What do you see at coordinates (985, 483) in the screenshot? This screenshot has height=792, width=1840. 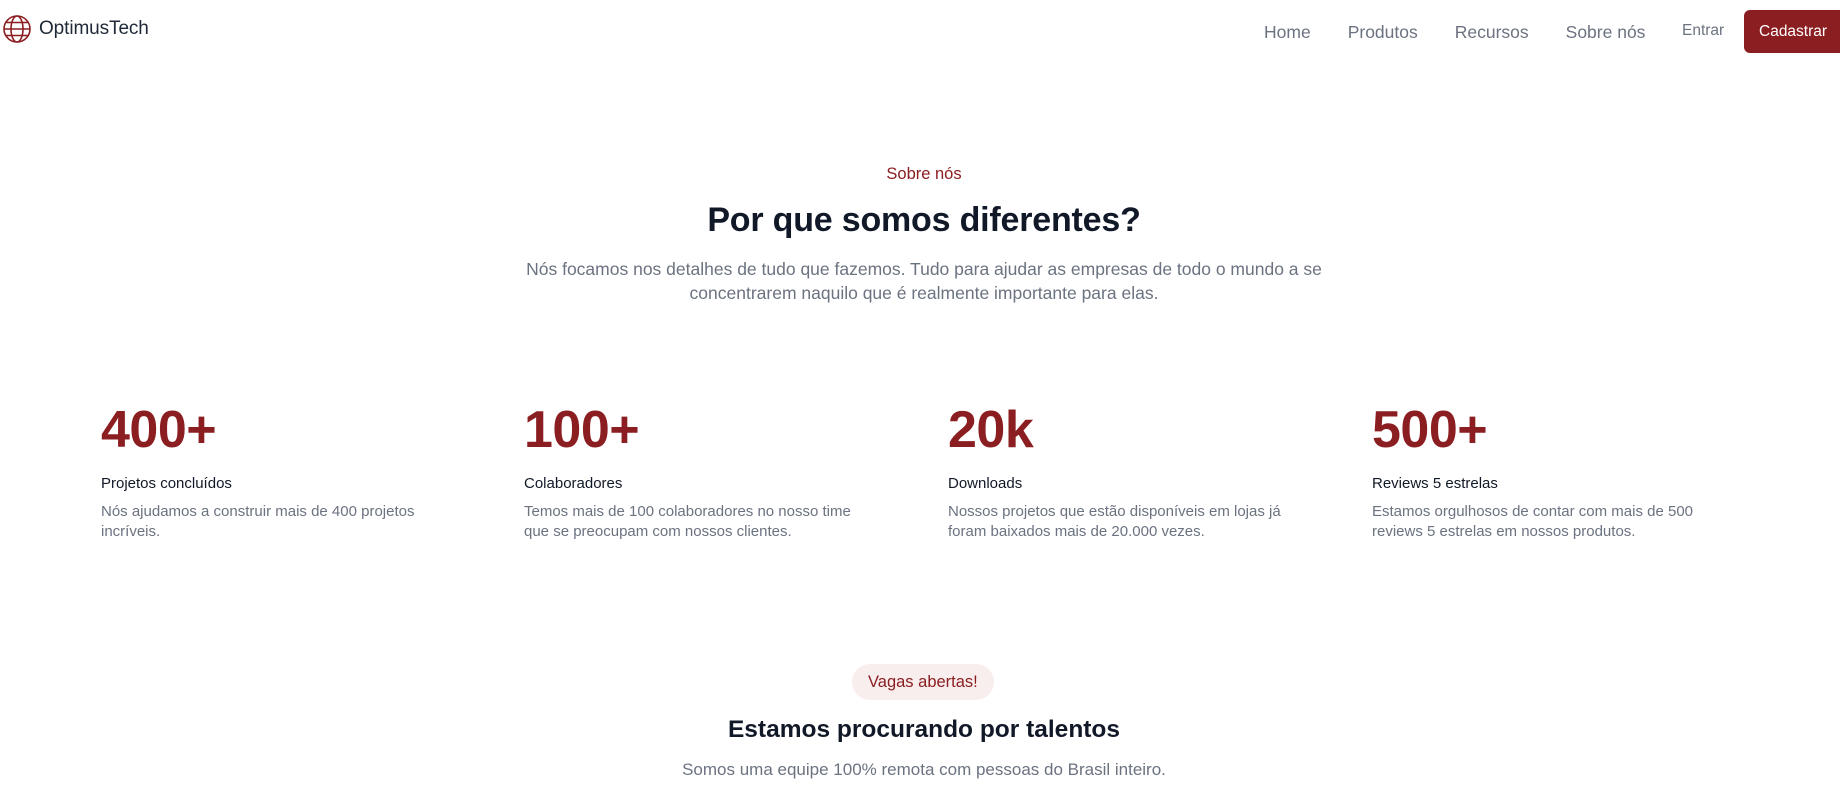 I see `stat-label: Downloads` at bounding box center [985, 483].